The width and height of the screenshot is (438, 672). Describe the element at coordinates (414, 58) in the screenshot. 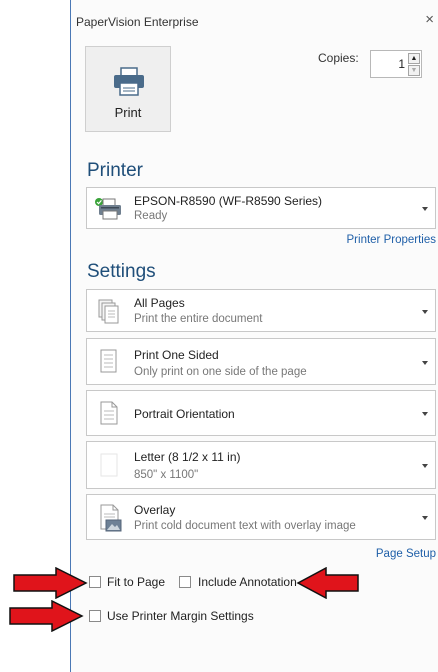

I see `copies-increment-icon: ▲` at that location.